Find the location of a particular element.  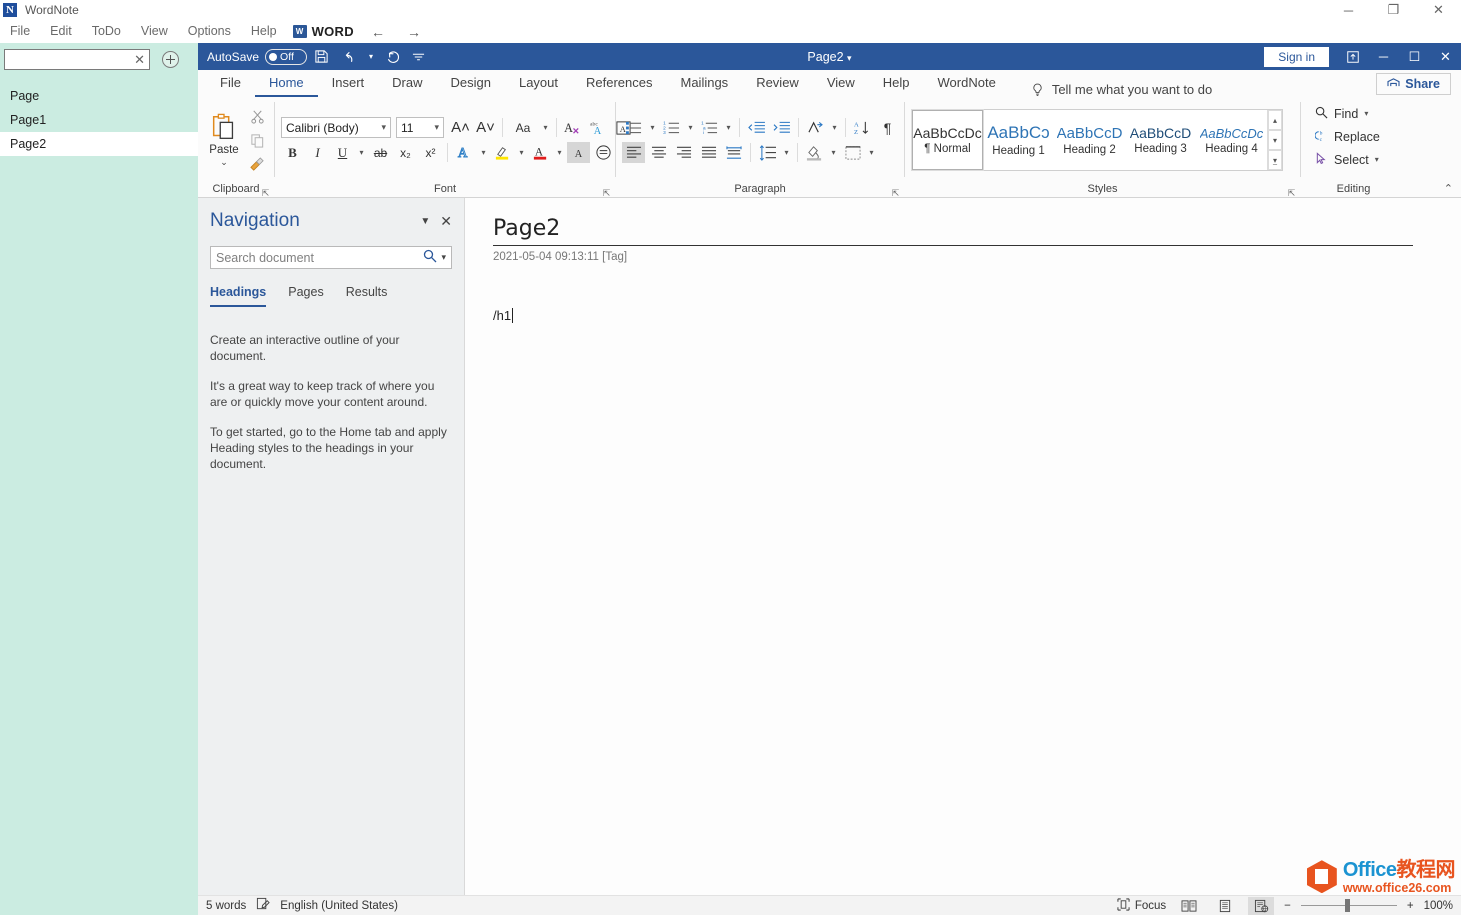

ribbon-display-options-icon is located at coordinates (1352, 56).